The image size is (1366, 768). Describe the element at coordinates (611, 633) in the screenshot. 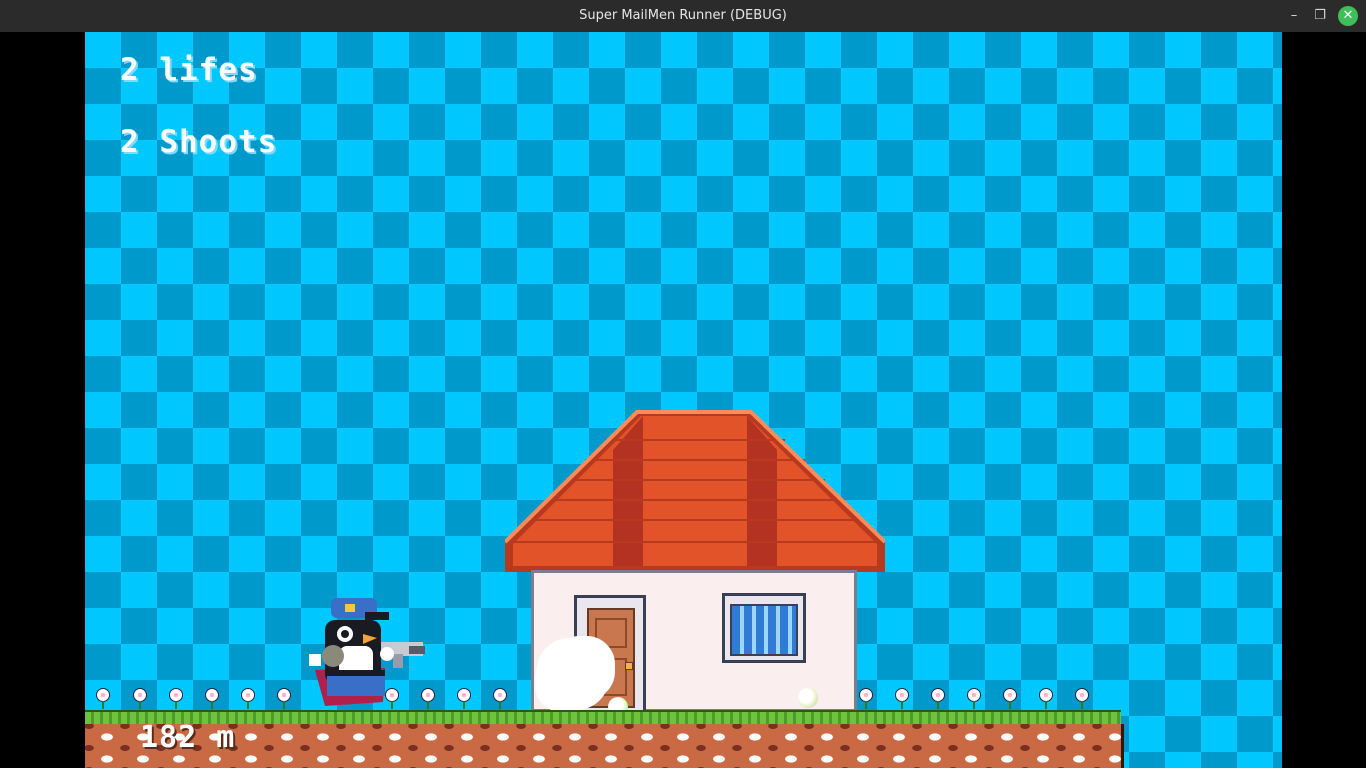

I see `door-upper-panel` at that location.